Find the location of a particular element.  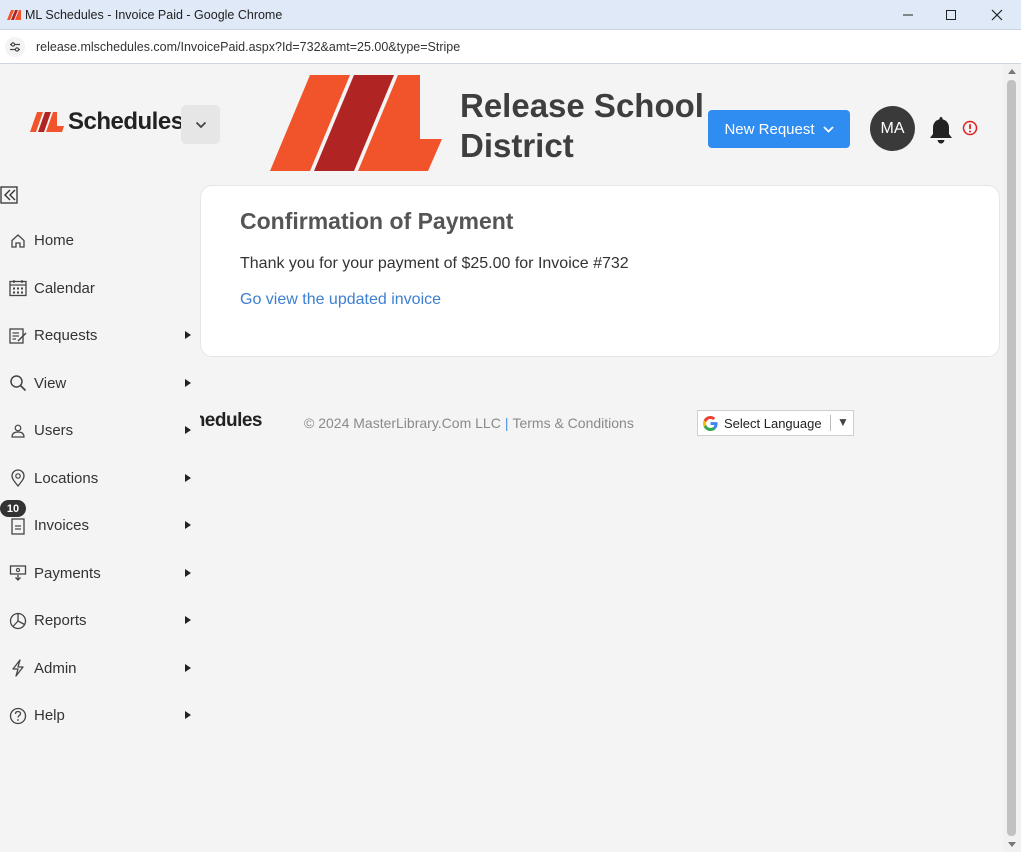

payments-icon is located at coordinates (18, 573).